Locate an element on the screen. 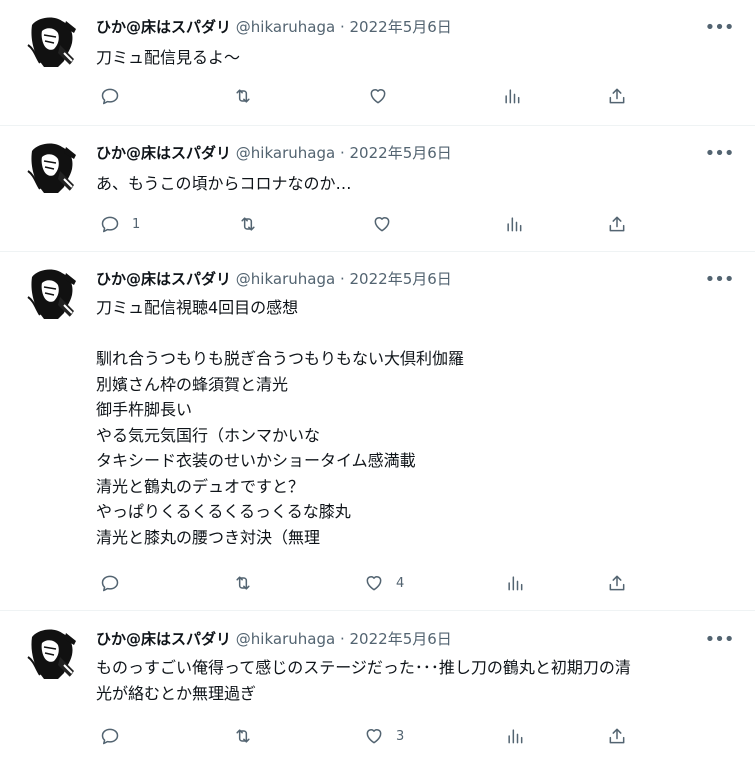  like-button: 3 is located at coordinates (384, 736).